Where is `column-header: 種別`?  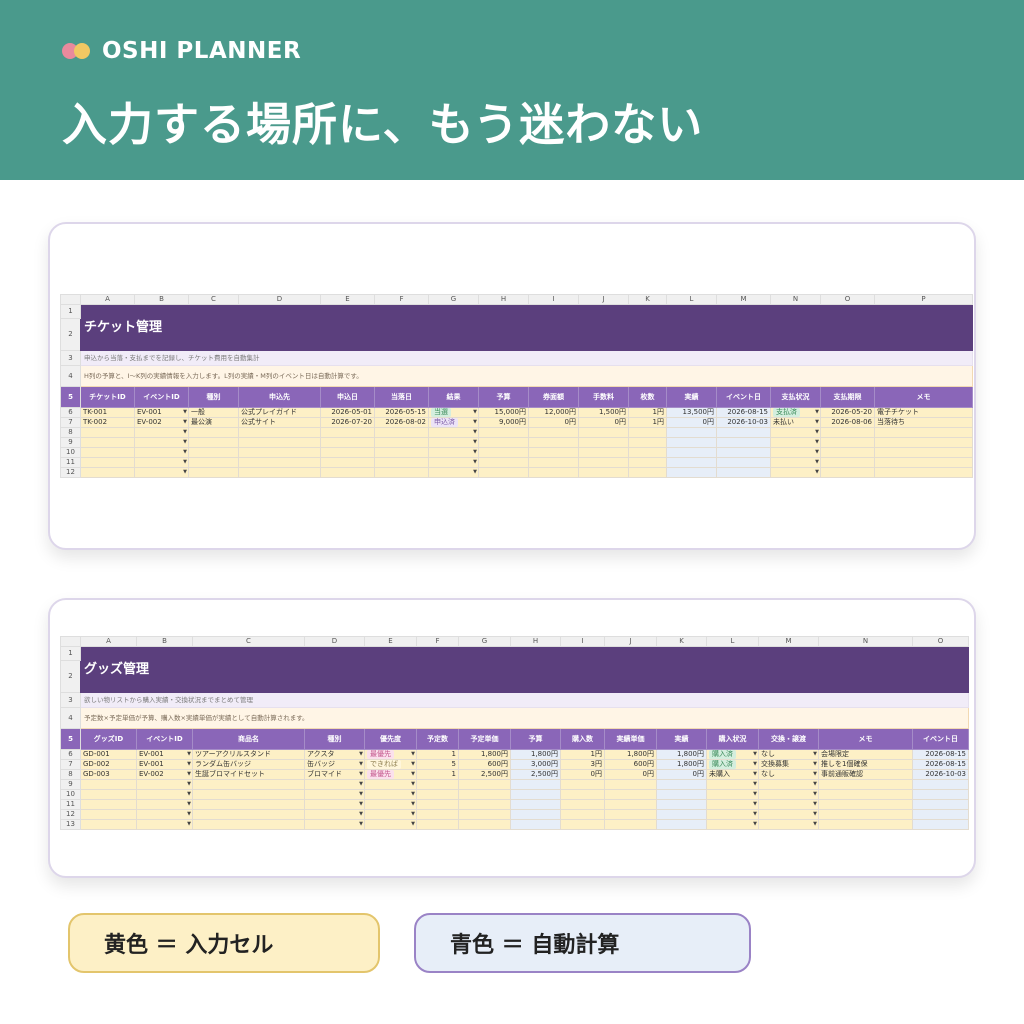
column-header: 種別 is located at coordinates (334, 739).